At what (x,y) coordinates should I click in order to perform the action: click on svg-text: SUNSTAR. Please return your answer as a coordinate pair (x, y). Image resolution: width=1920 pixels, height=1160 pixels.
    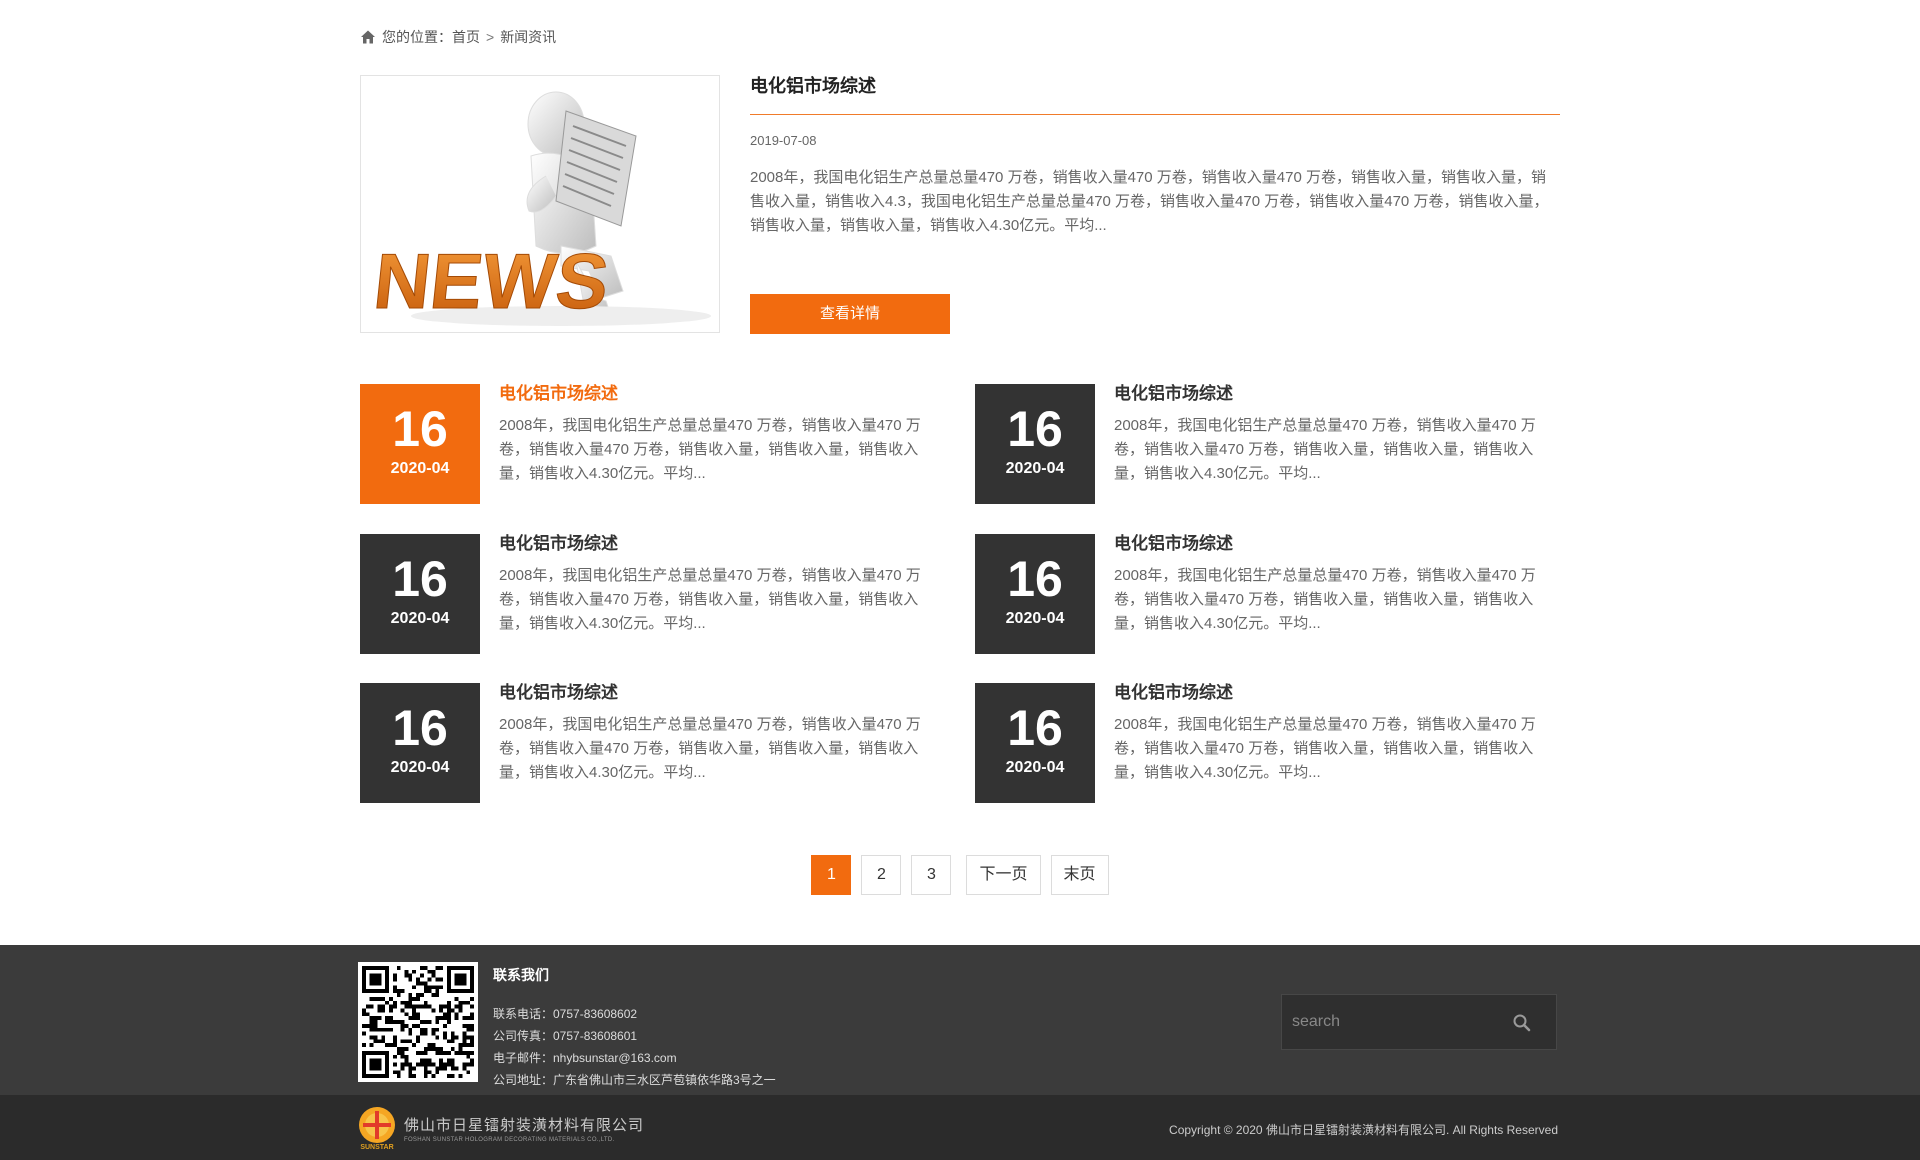
    Looking at the image, I should click on (376, 1147).